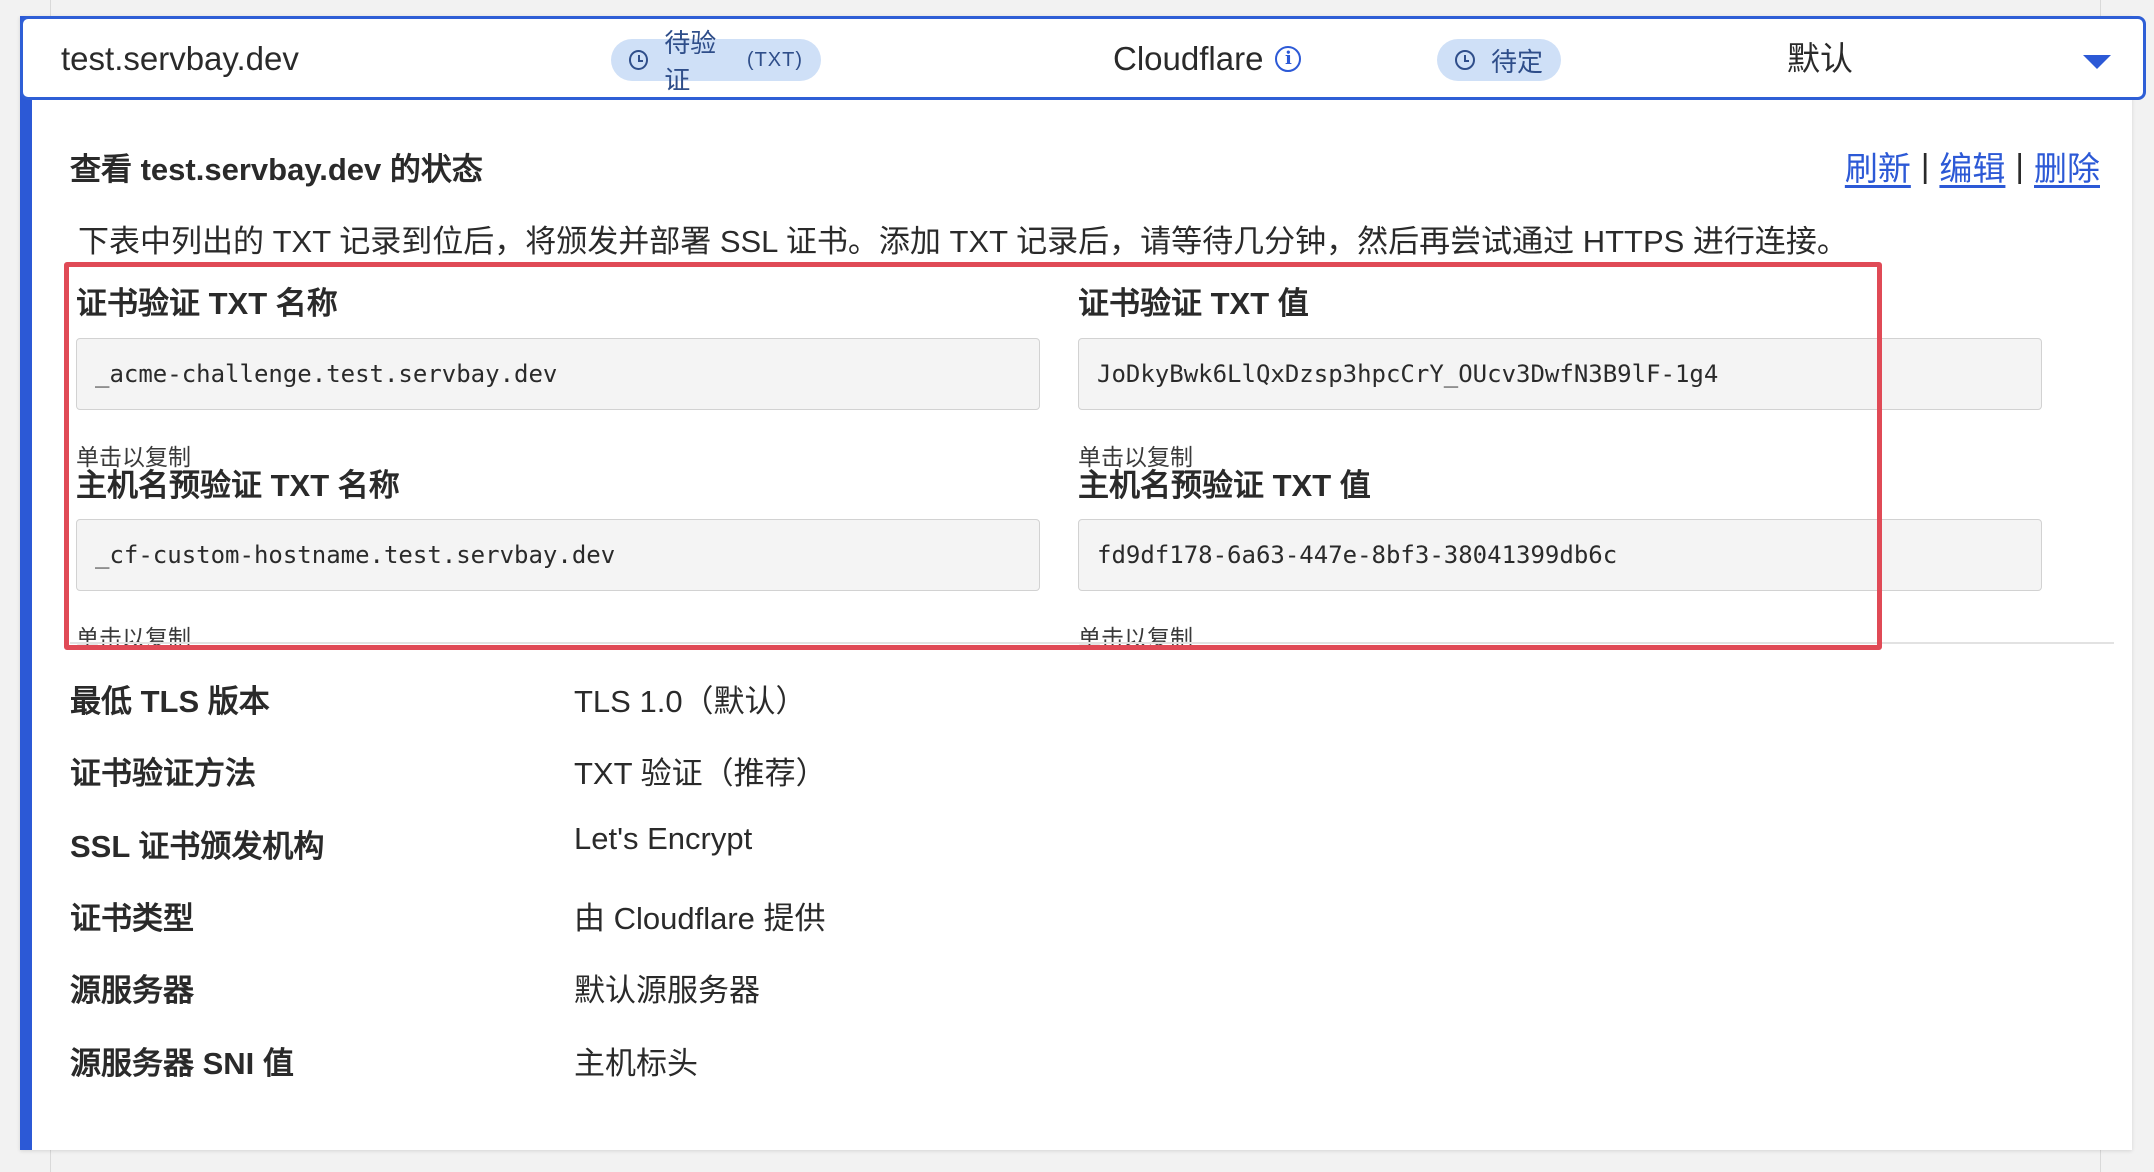 The width and height of the screenshot is (2154, 1172). What do you see at coordinates (132, 918) in the screenshot?
I see `detail-label: 证书类型` at bounding box center [132, 918].